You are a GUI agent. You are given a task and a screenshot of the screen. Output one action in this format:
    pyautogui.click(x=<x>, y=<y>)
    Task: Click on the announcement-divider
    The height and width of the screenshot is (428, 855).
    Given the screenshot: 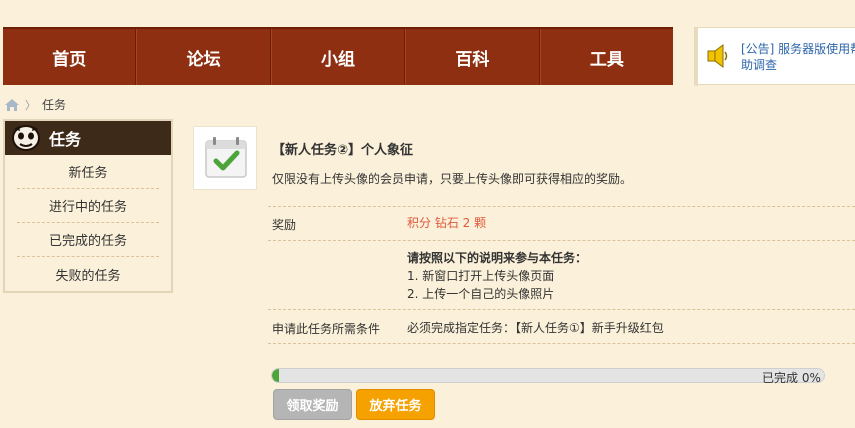 What is the action you would take?
    pyautogui.click(x=696, y=57)
    